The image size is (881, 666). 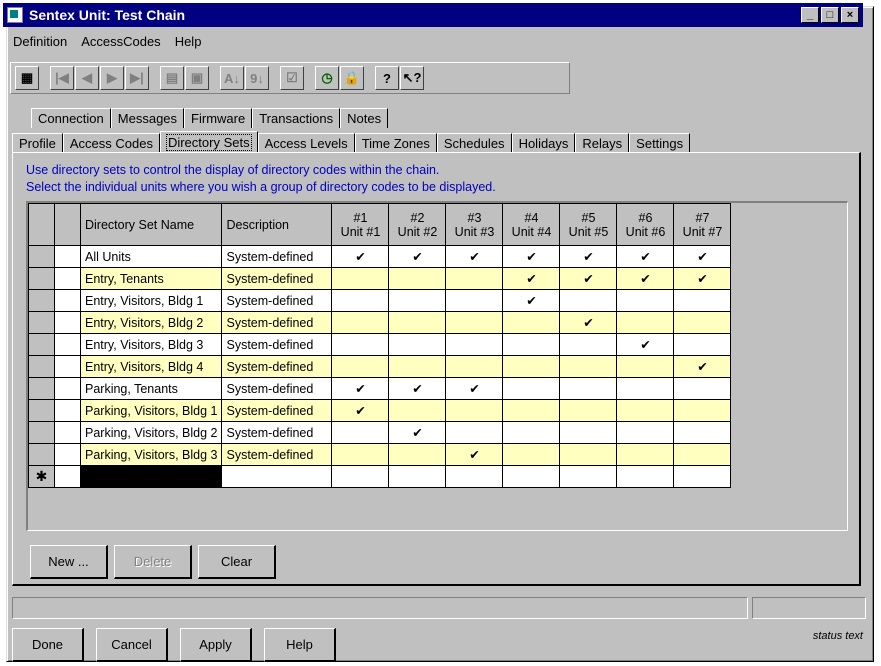 I want to click on grid-corner-cell, so click(x=41, y=224).